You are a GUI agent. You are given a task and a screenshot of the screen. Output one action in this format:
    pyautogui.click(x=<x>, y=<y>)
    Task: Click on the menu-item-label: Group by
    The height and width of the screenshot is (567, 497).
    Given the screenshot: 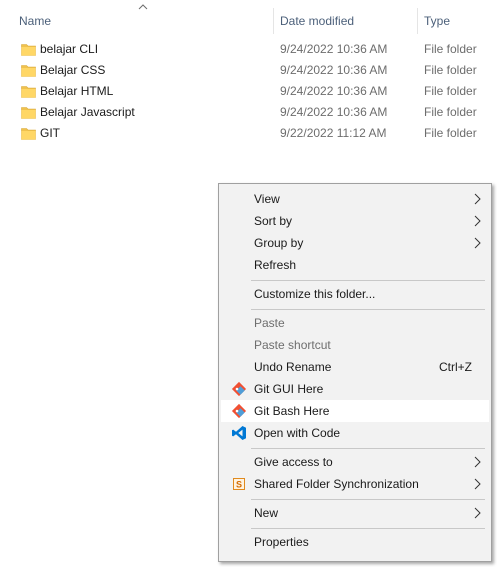 What is the action you would take?
    pyautogui.click(x=279, y=243)
    